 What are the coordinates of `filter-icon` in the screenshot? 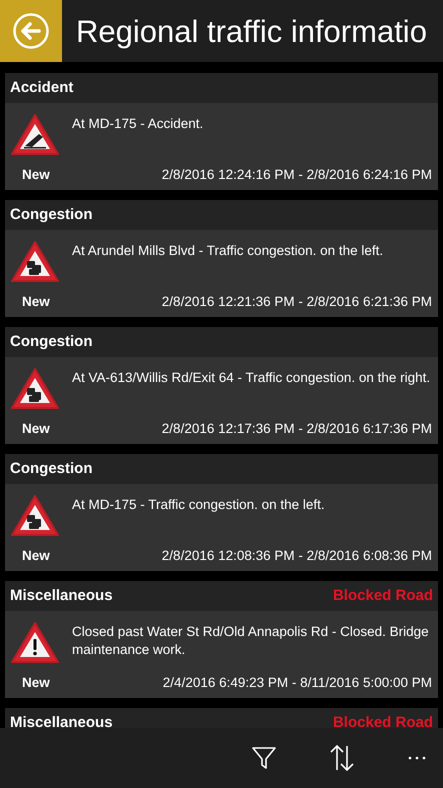 It's located at (264, 758).